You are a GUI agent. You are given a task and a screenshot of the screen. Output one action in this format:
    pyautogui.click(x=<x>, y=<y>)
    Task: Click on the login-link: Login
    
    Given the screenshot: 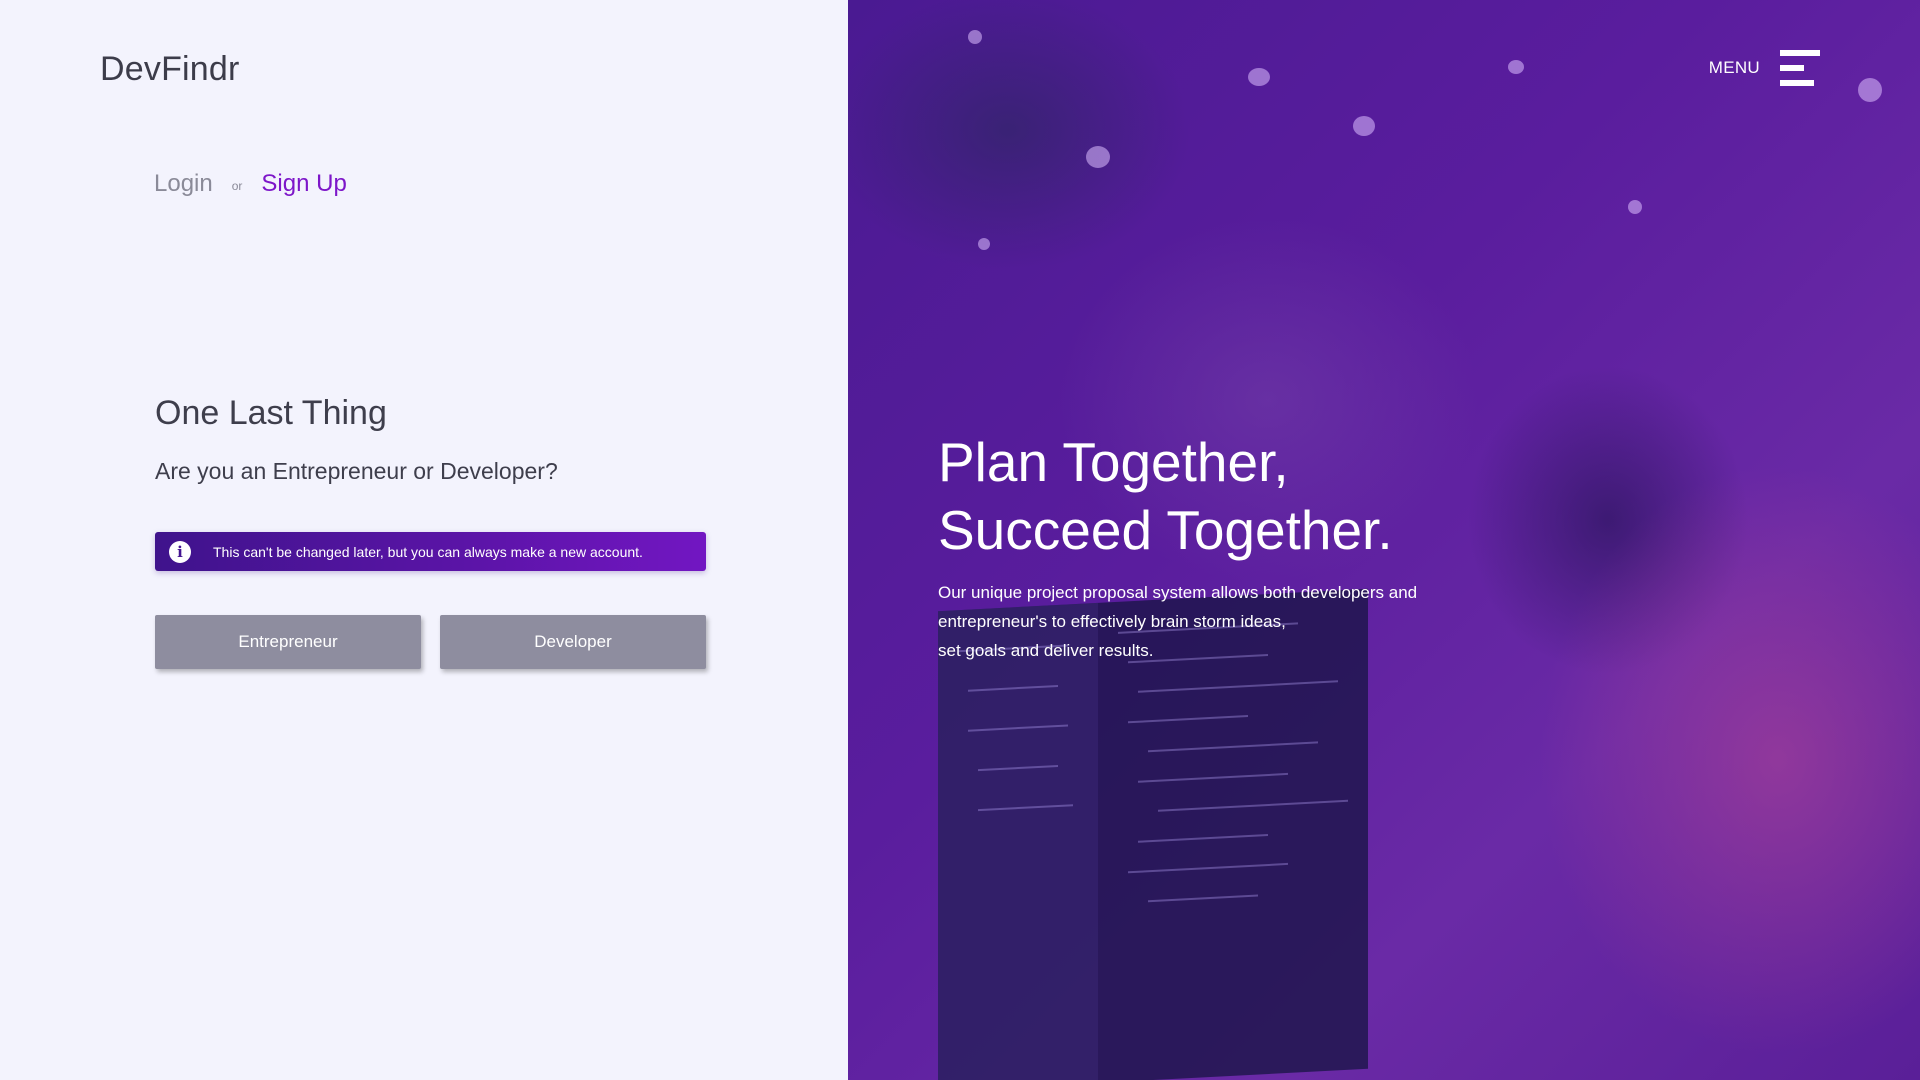 What is the action you would take?
    pyautogui.click(x=183, y=184)
    